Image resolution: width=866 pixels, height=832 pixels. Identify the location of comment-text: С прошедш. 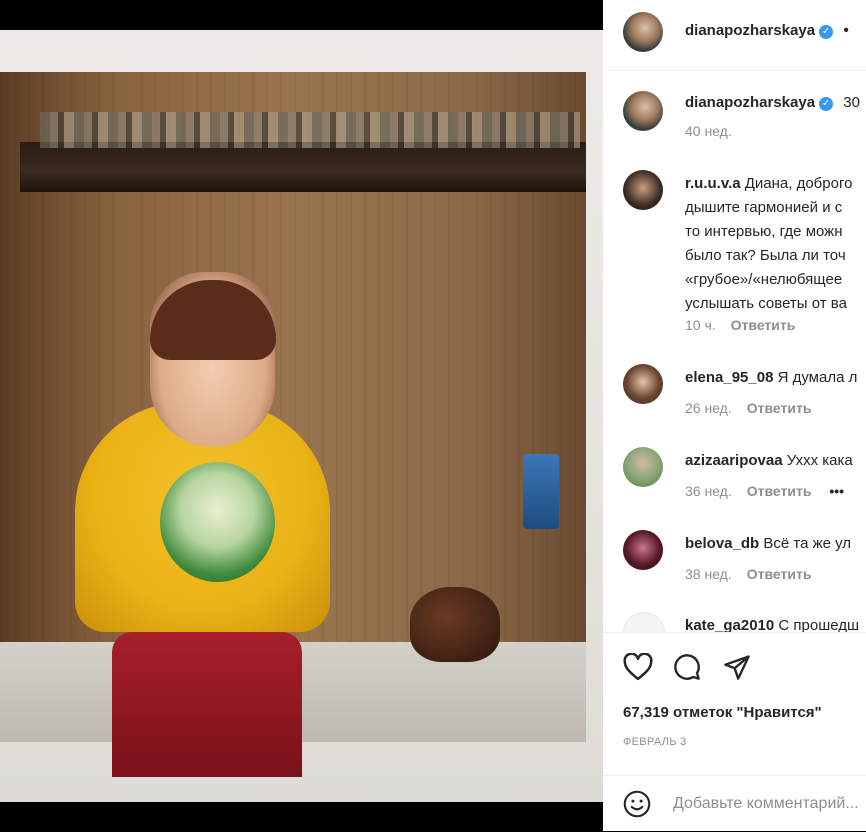
(819, 624).